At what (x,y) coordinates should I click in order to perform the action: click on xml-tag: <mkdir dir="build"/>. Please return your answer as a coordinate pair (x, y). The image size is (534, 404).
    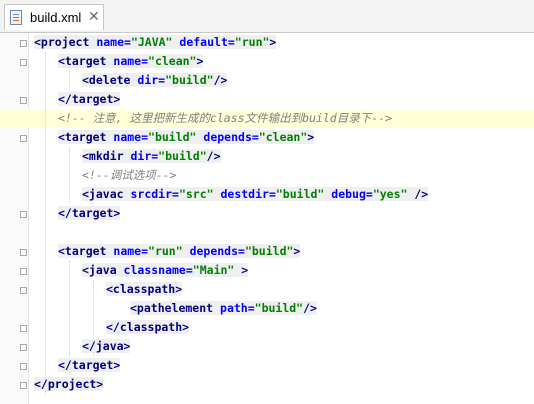
    Looking at the image, I should click on (151, 156).